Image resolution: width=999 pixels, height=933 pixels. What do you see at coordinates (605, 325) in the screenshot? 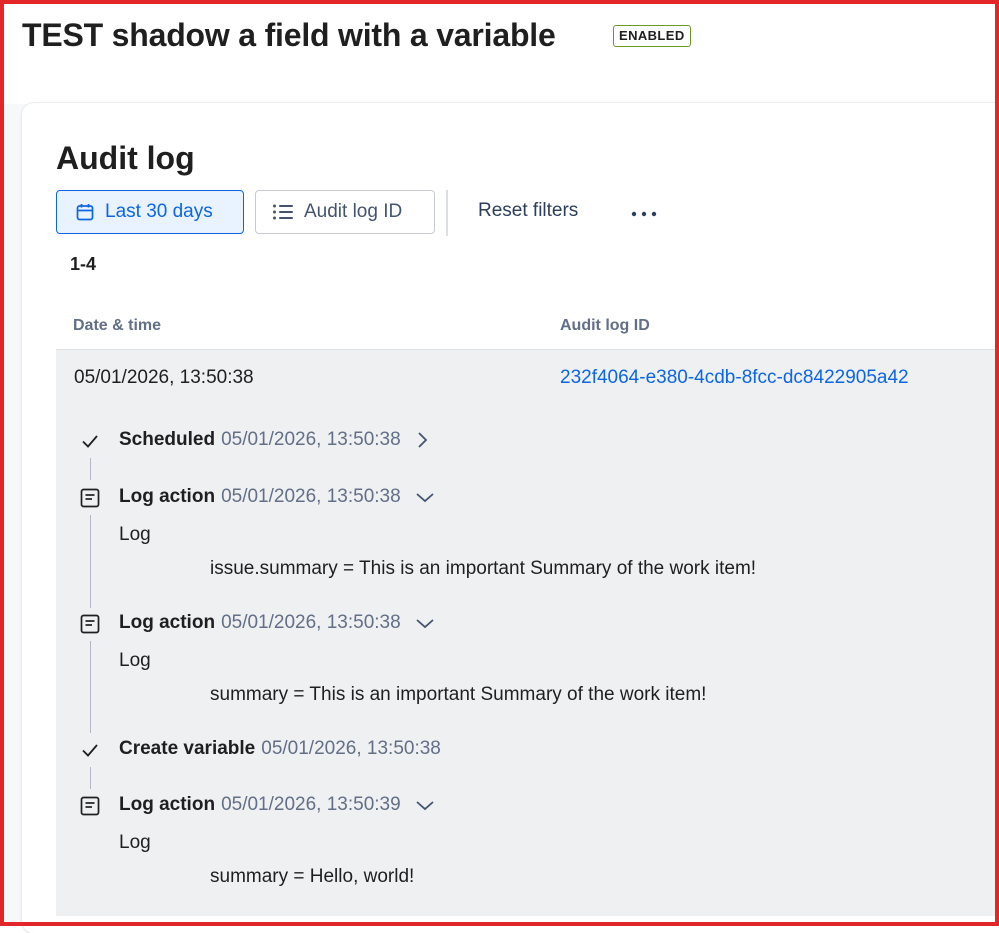
I see `column-header-id: Audit log ID` at bounding box center [605, 325].